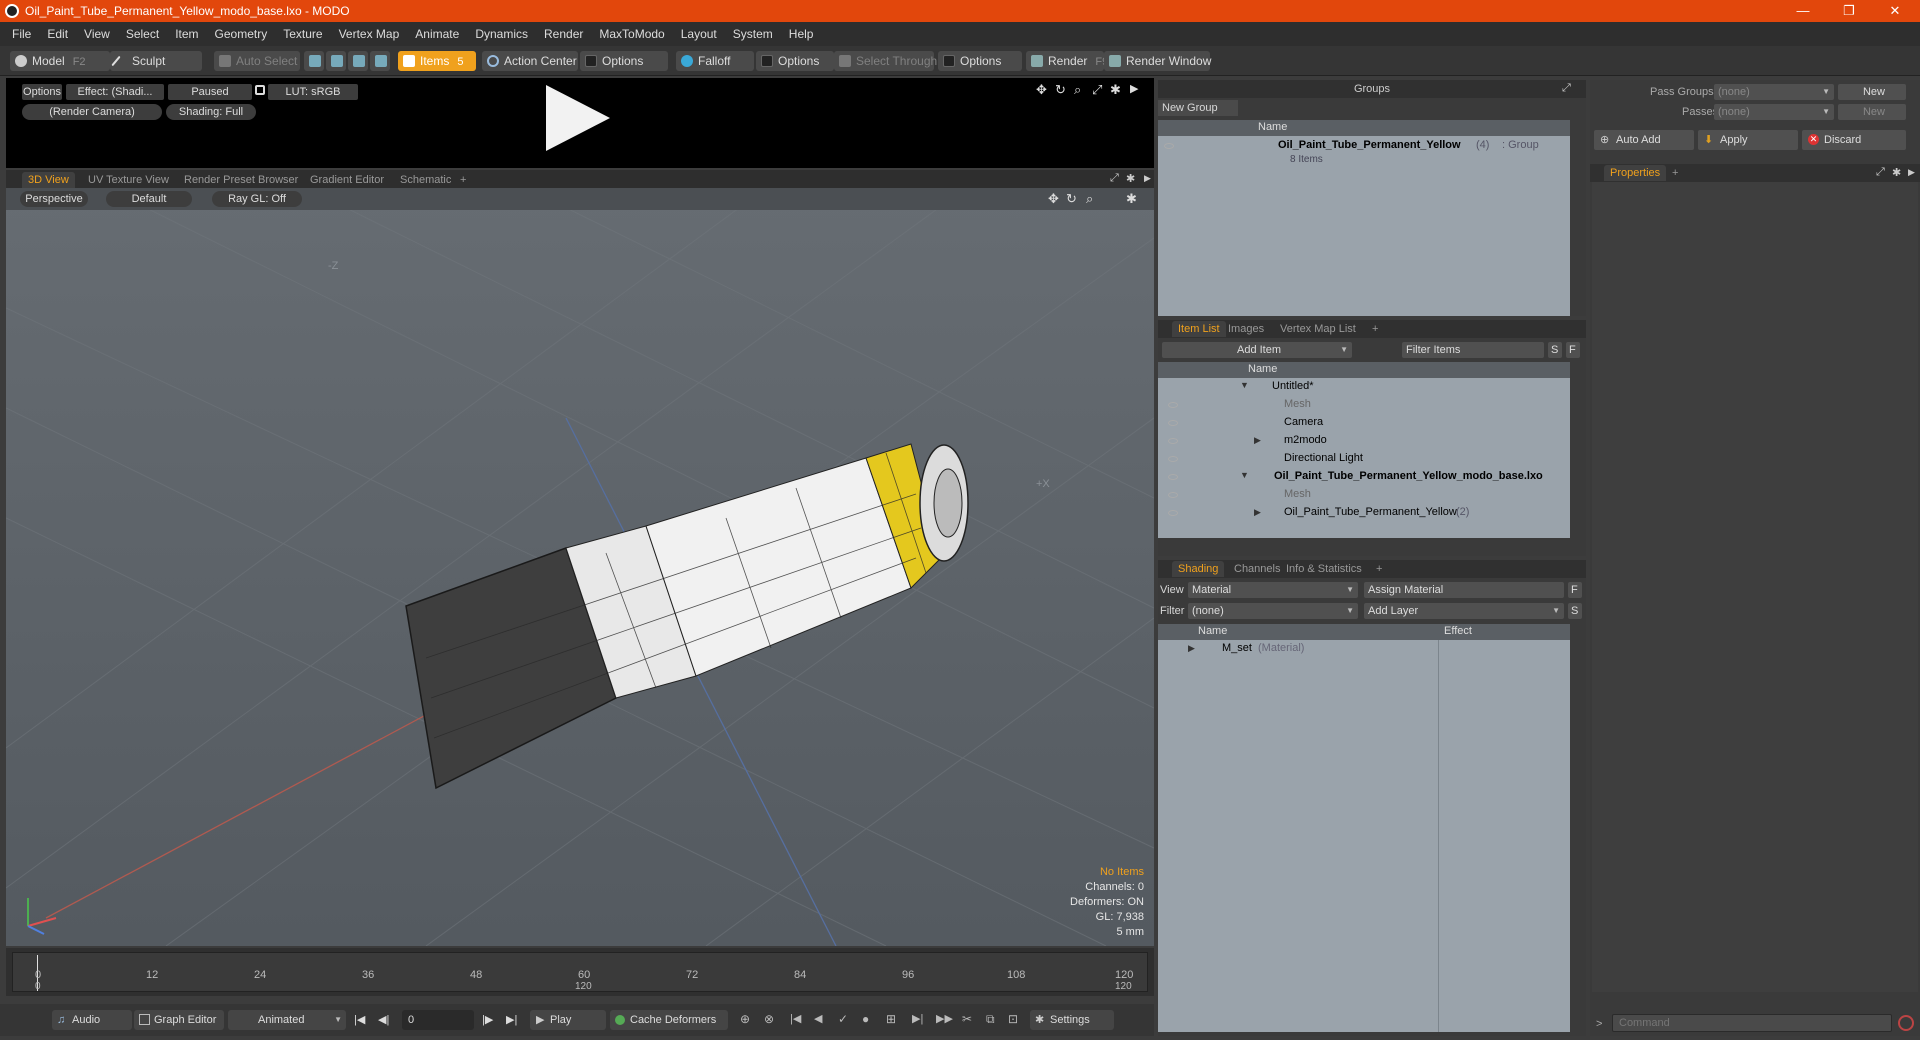 This screenshot has width=1920, height=1040. What do you see at coordinates (383, 1019) in the screenshot?
I see `prev-frame-icon: ◀|` at bounding box center [383, 1019].